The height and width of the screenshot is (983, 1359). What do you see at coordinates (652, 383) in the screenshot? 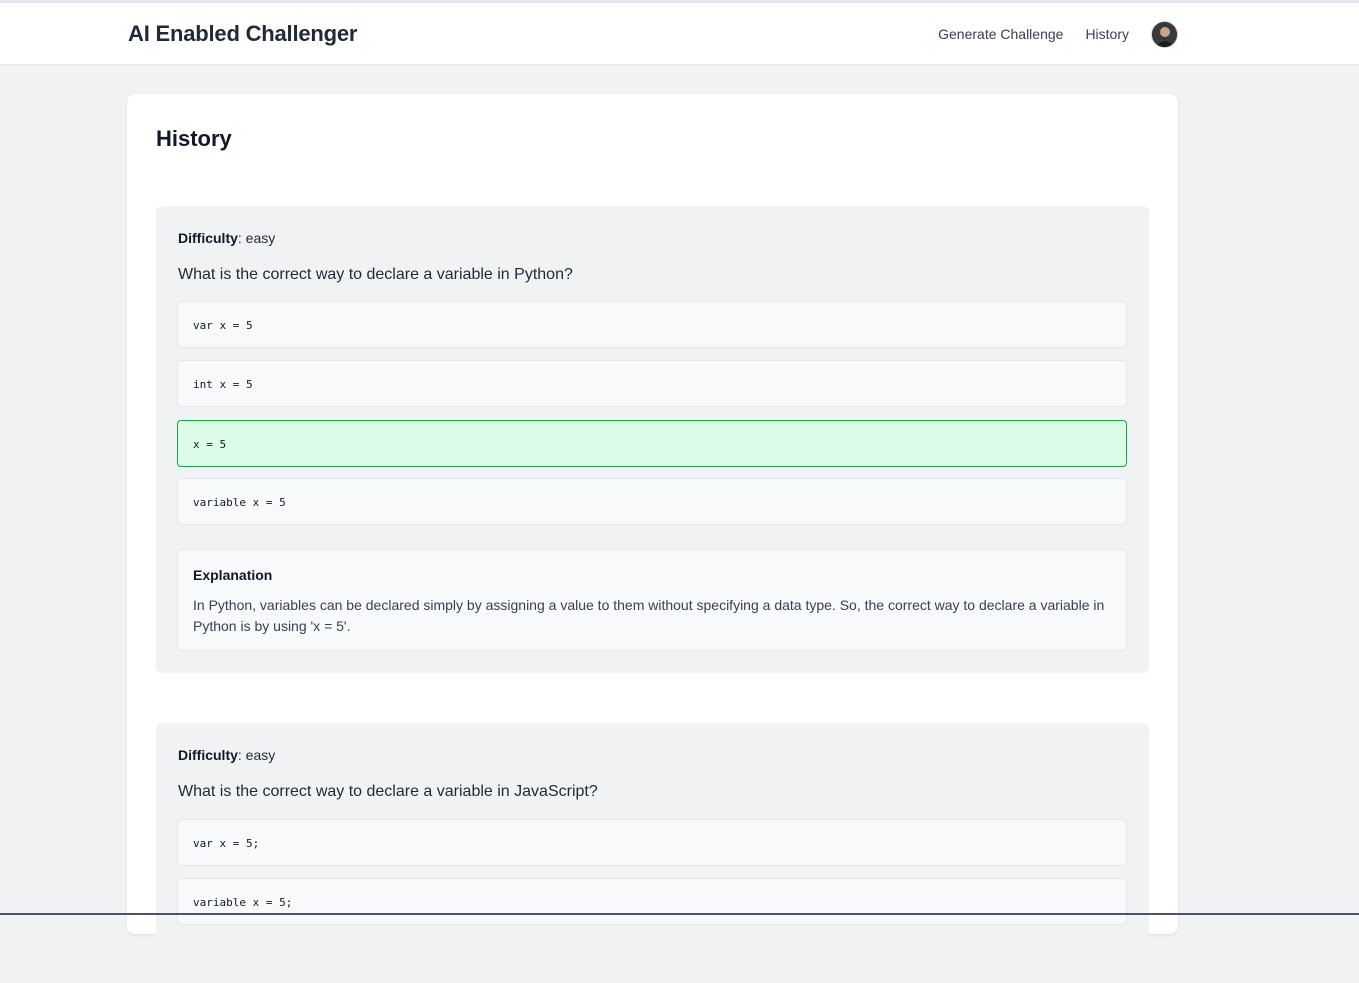
I see `option: int x = 5` at bounding box center [652, 383].